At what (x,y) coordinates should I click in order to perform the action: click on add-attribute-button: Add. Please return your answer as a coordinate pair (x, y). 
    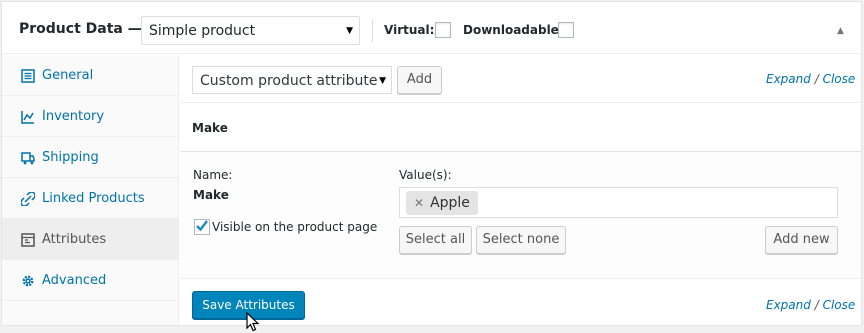
    Looking at the image, I should click on (419, 80).